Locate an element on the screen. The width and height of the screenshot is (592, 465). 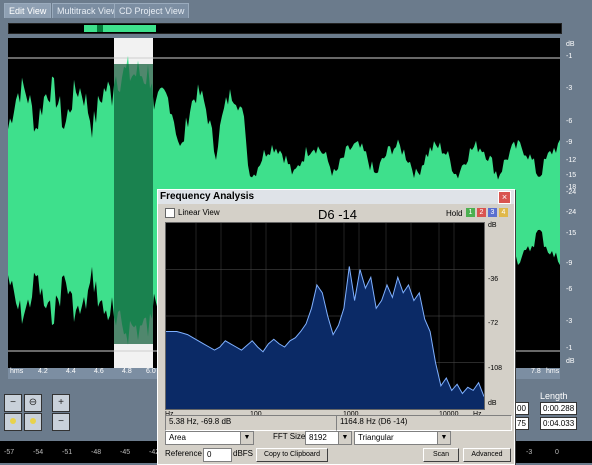
length-value: 0:00.288 is located at coordinates (559, 408).